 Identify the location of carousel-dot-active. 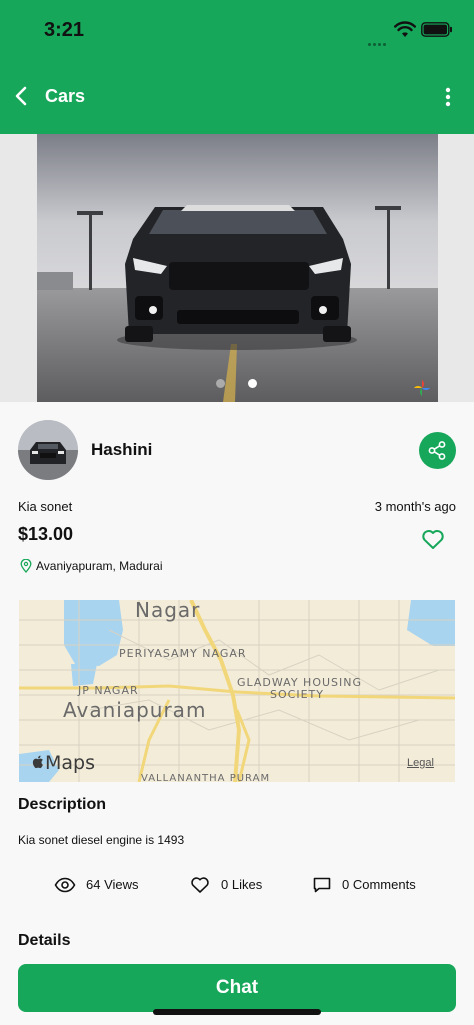
(252, 383).